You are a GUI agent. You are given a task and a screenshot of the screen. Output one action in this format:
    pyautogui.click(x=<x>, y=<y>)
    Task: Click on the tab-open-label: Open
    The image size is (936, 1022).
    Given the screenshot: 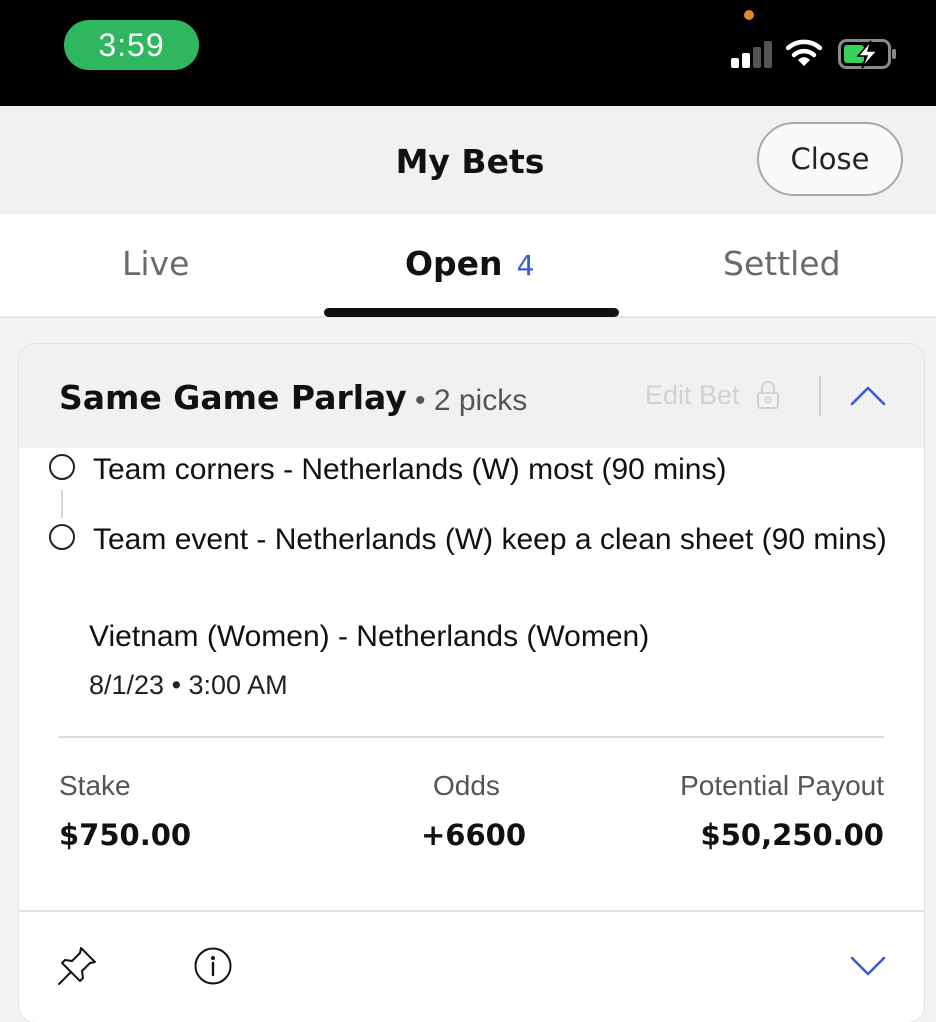 What is the action you would take?
    pyautogui.click(x=454, y=263)
    